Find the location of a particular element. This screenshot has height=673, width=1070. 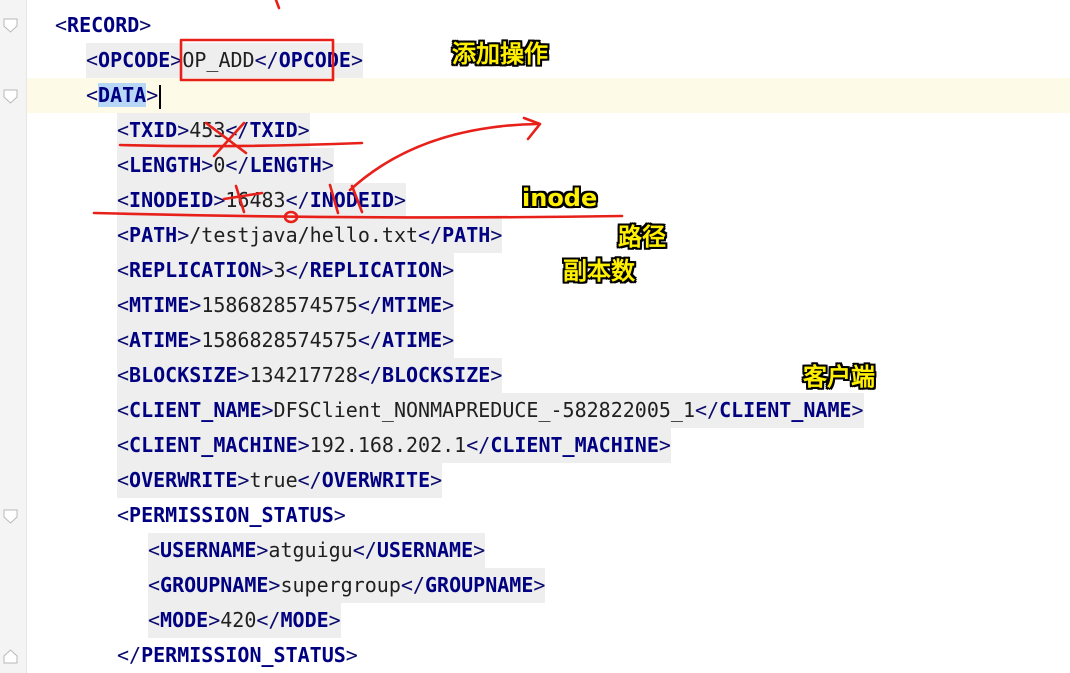

tag-name: CLIENT_NAME is located at coordinates (195, 410).